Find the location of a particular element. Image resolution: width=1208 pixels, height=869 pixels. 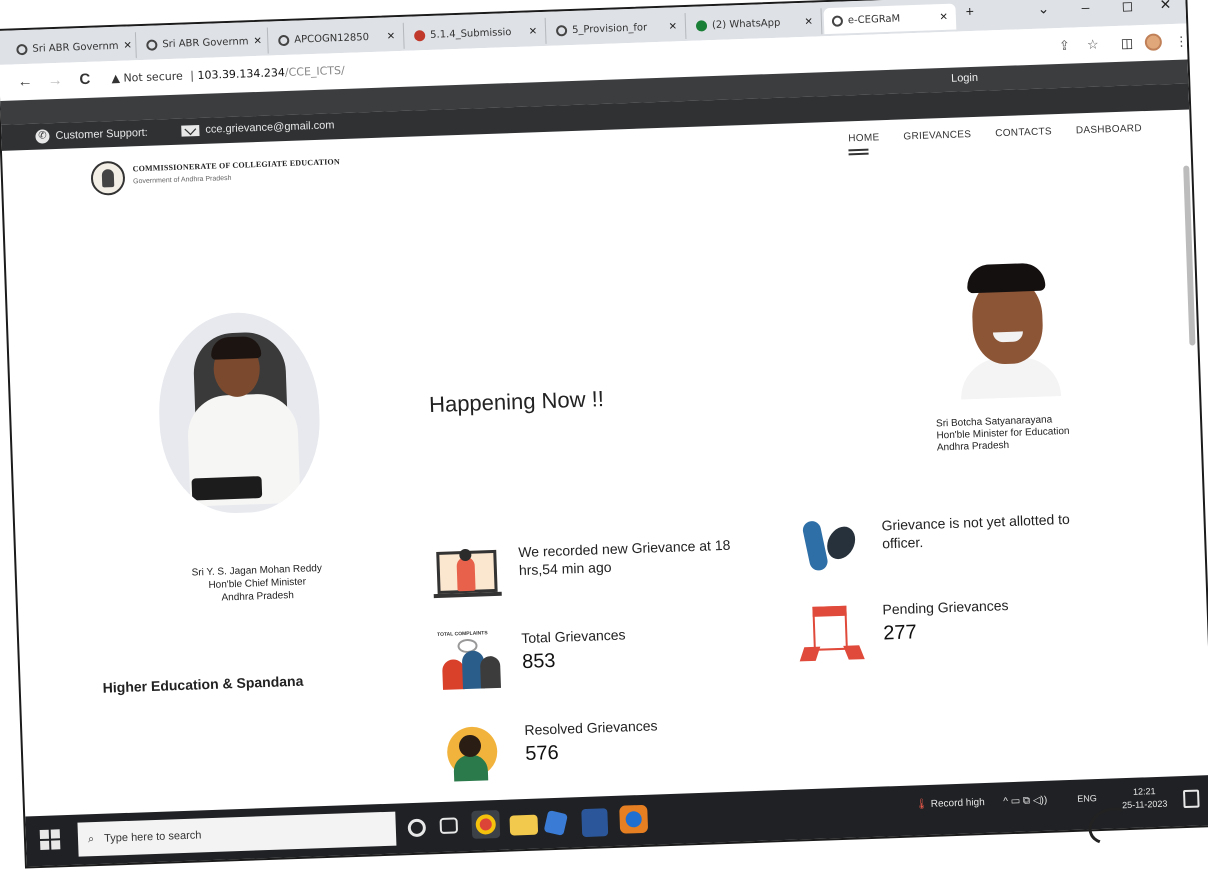

file-explorer-icon is located at coordinates (524, 825).